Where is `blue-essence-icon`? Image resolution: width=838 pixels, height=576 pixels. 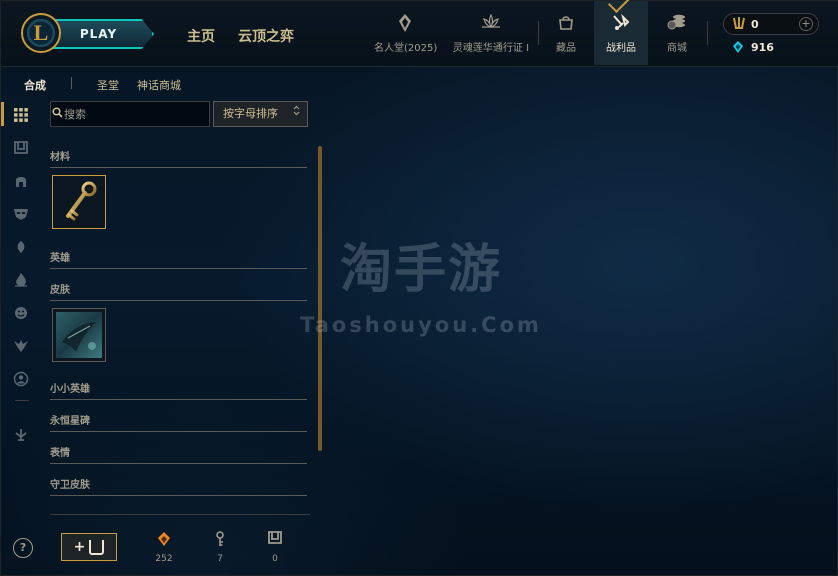
blue-essence-icon is located at coordinates (738, 48).